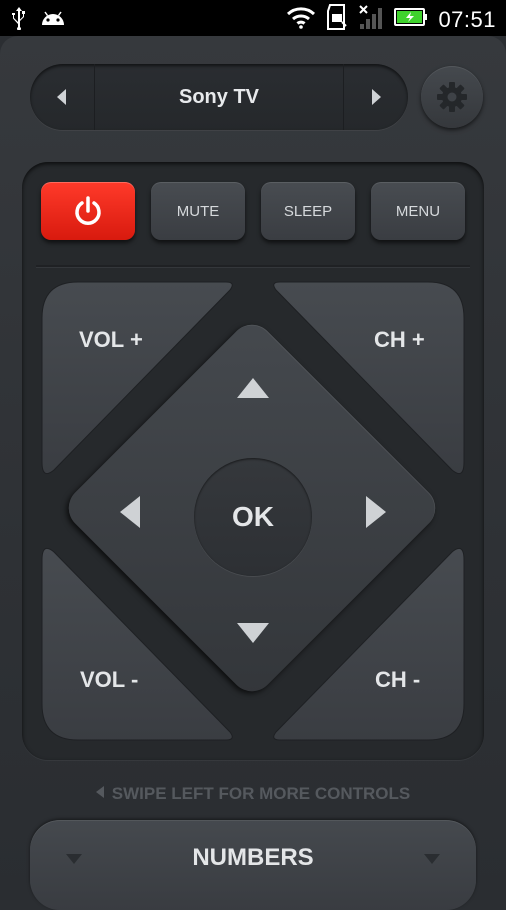 The width and height of the screenshot is (506, 910). I want to click on dpad-up-button, so click(253, 388).